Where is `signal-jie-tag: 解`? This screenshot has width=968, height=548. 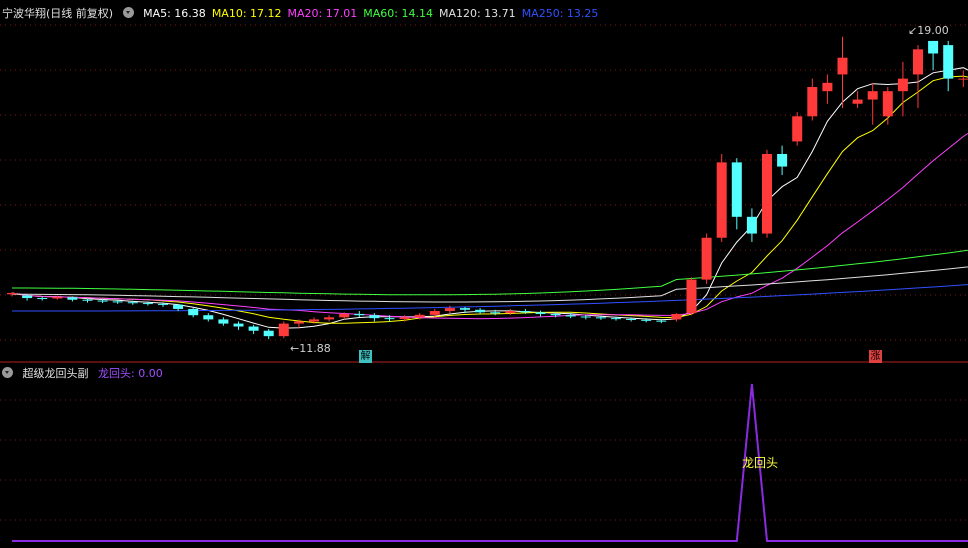
signal-jie-tag: 解 is located at coordinates (365, 356).